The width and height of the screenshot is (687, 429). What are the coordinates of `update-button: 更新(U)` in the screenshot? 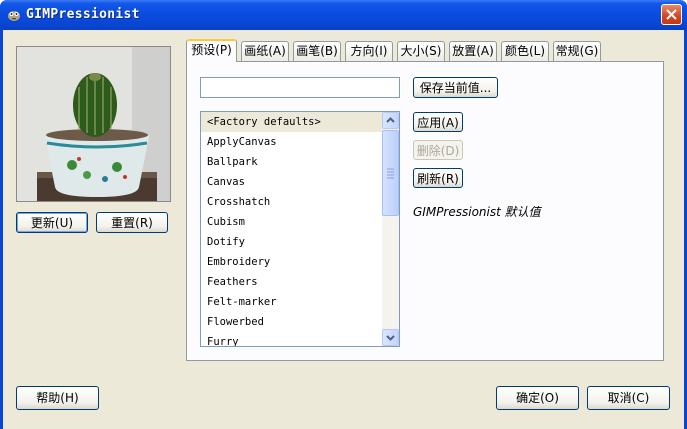 It's located at (52, 222).